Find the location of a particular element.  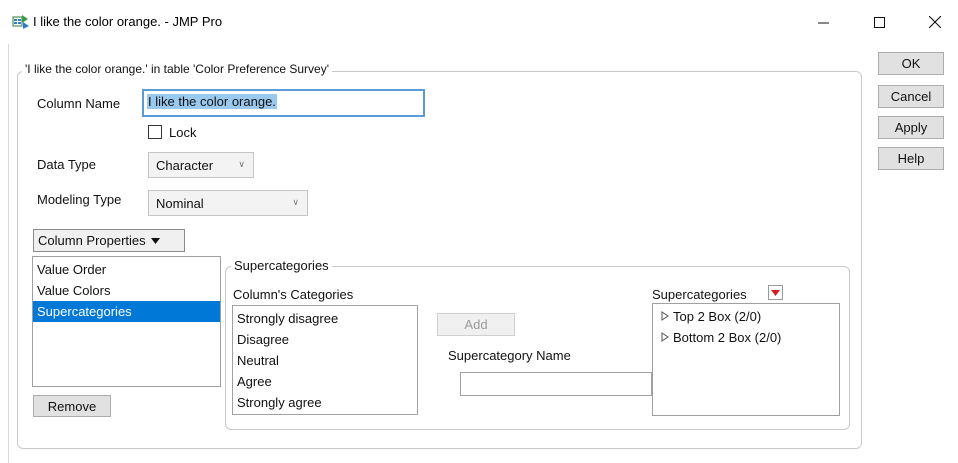

maximize-button is located at coordinates (879, 22).